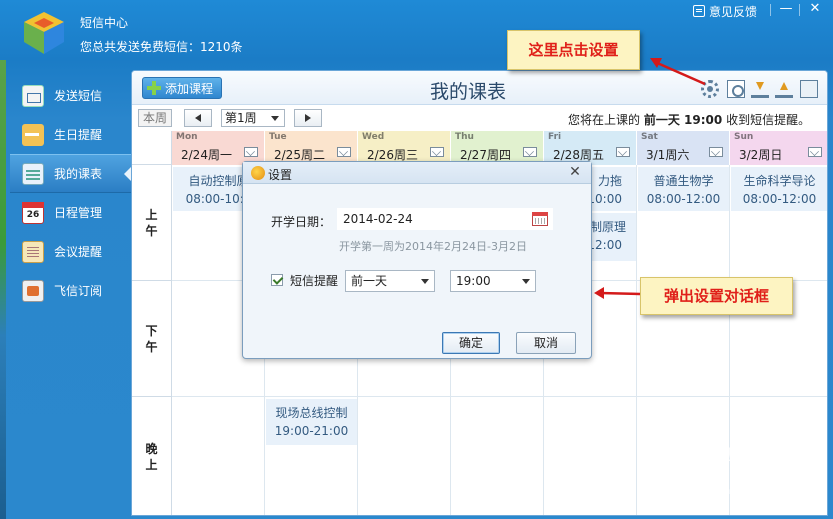  I want to click on arrow-to-dialog-head, so click(599, 293).